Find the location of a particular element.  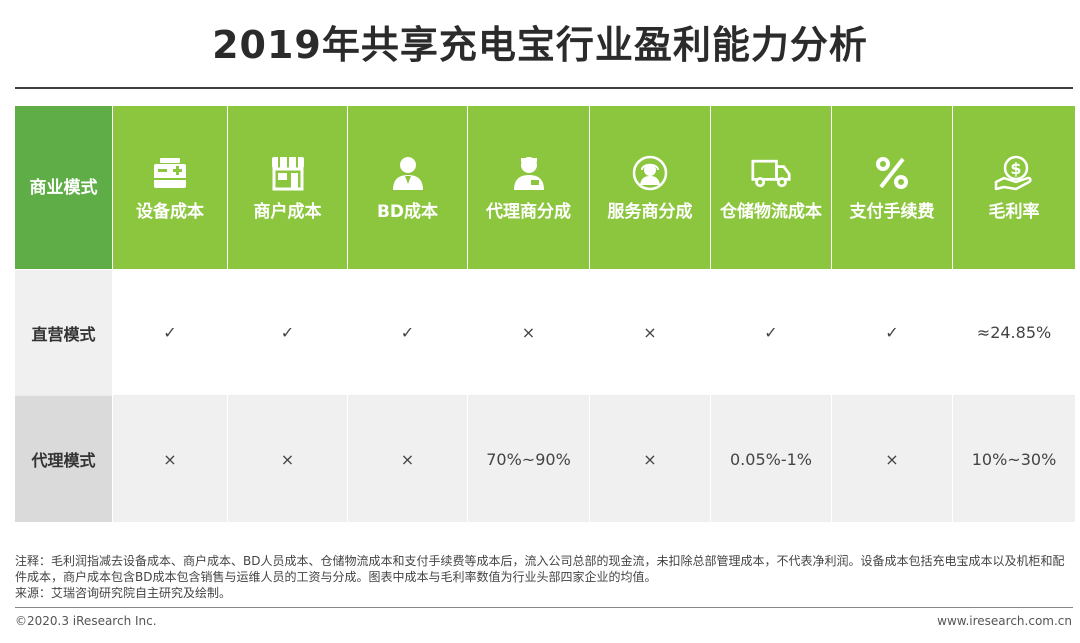

column-header-payment-fee: 支付手续费 is located at coordinates (892, 188).